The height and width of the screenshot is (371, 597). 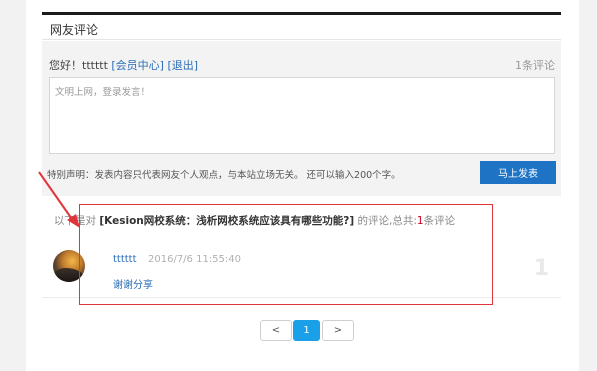 I want to click on greeting: 您好！tttttt [会员中心] [退出], so click(x=123, y=65).